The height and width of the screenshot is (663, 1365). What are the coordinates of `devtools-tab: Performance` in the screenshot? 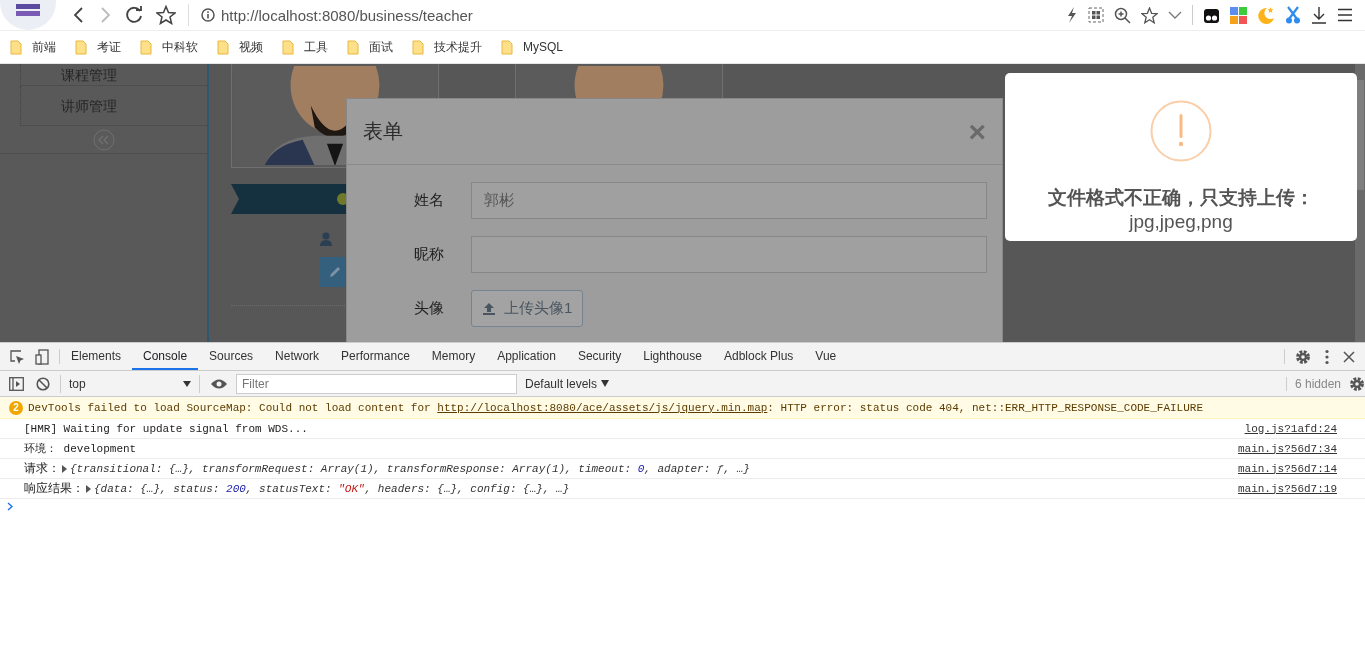 It's located at (375, 356).